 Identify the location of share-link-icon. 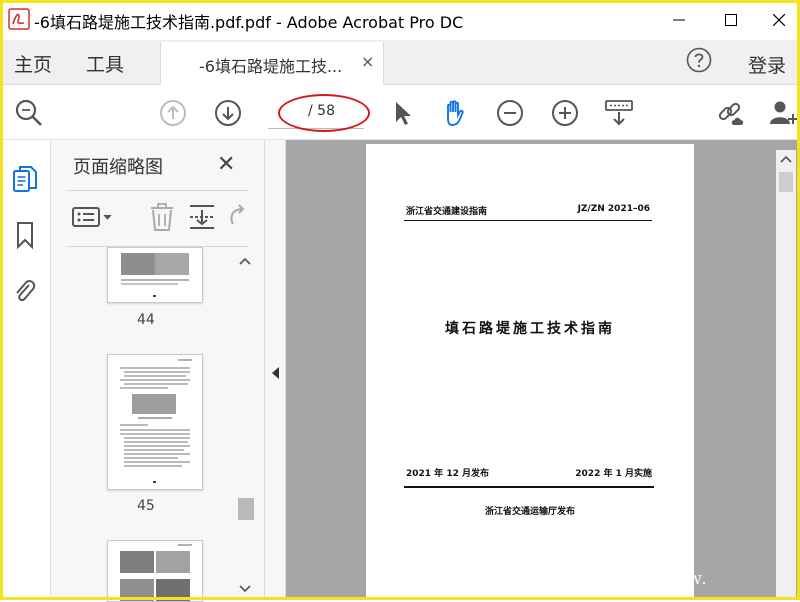
(731, 113).